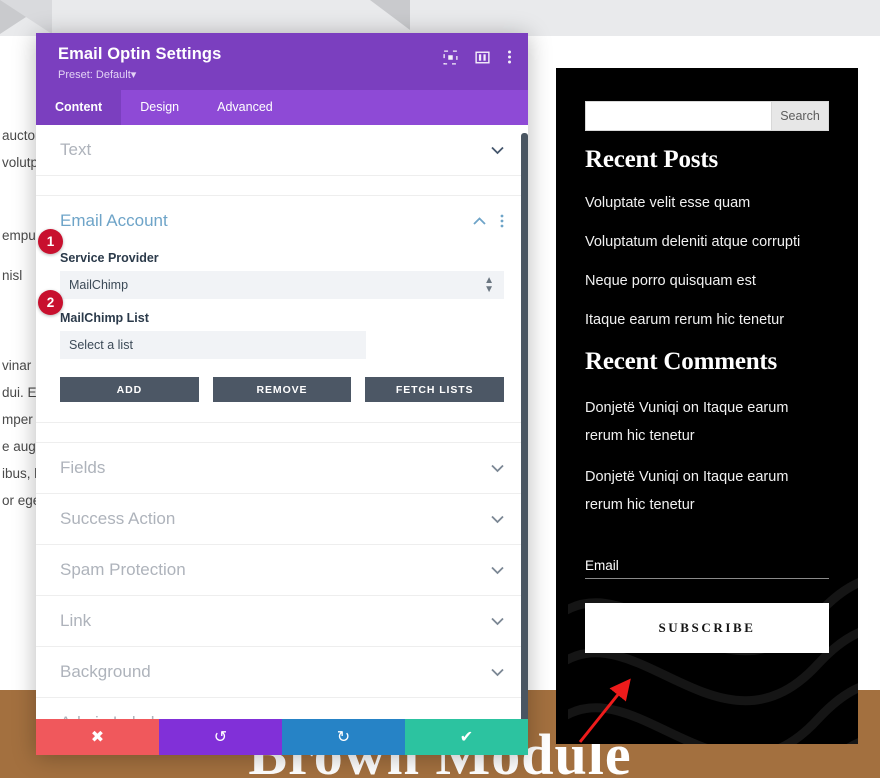 The height and width of the screenshot is (778, 880). Describe the element at coordinates (139, 74) in the screenshot. I see `preset-selector: Preset: Default▾` at that location.